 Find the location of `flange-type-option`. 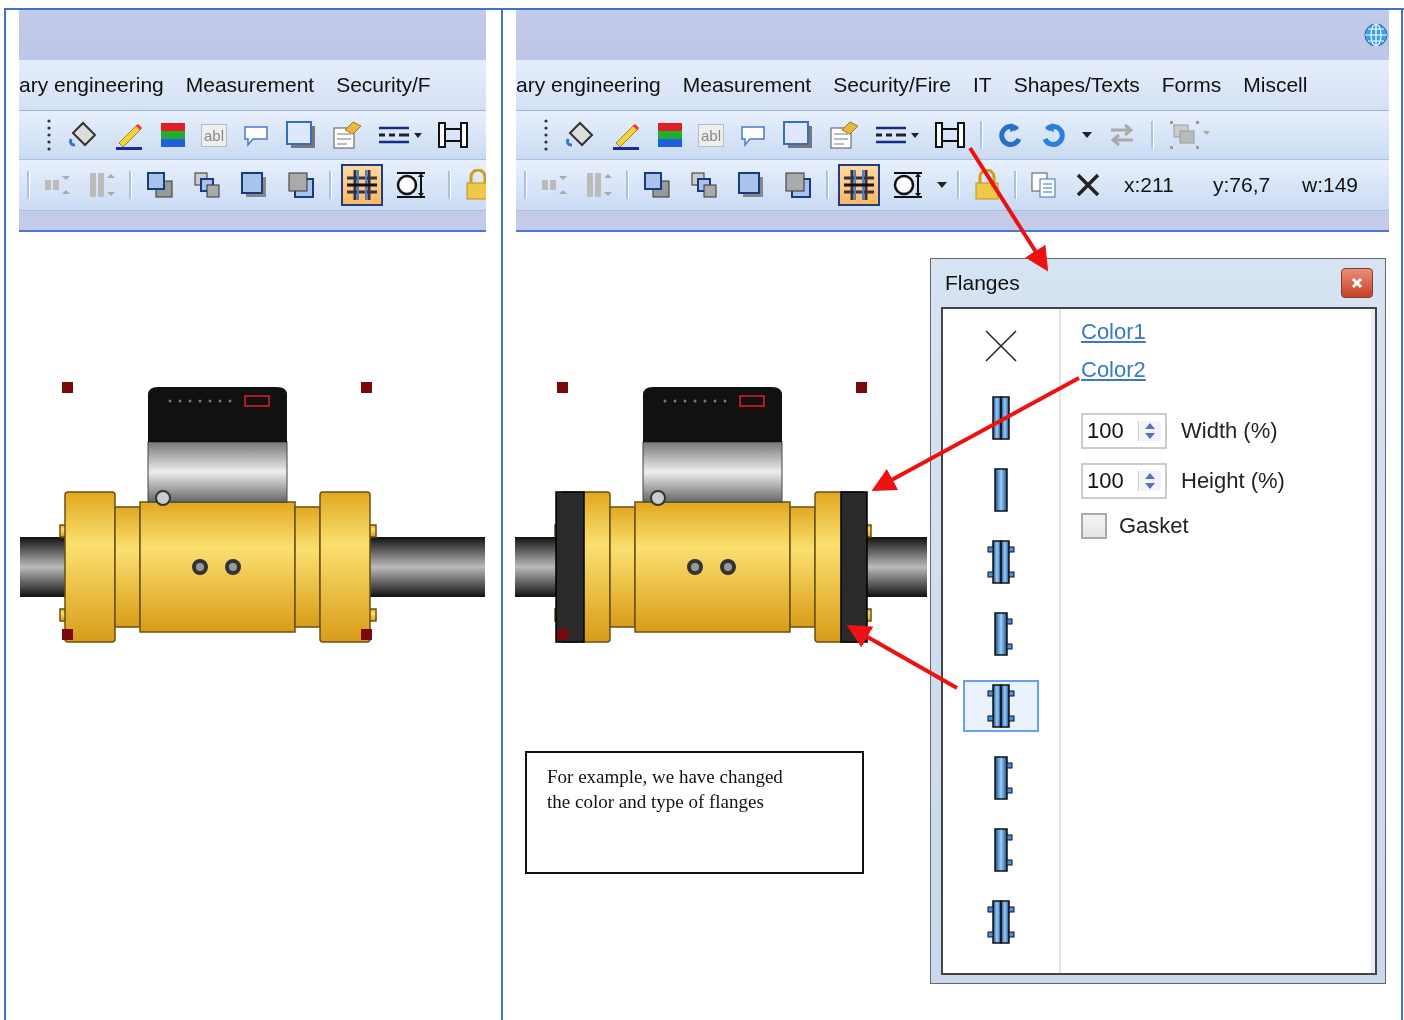

flange-type-option is located at coordinates (1001, 706).